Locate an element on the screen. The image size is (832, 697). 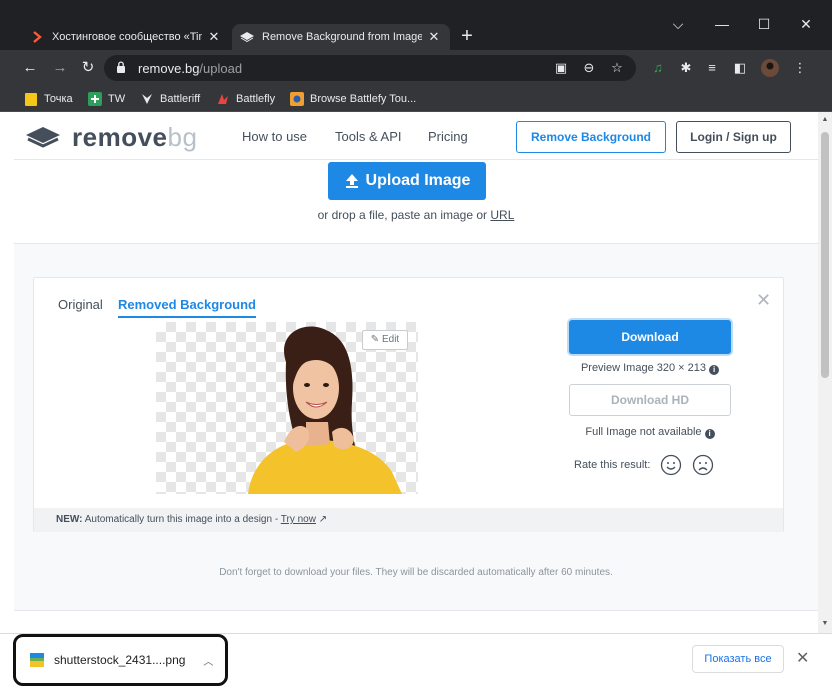
smiley-face-icon is located at coordinates (671, 465).